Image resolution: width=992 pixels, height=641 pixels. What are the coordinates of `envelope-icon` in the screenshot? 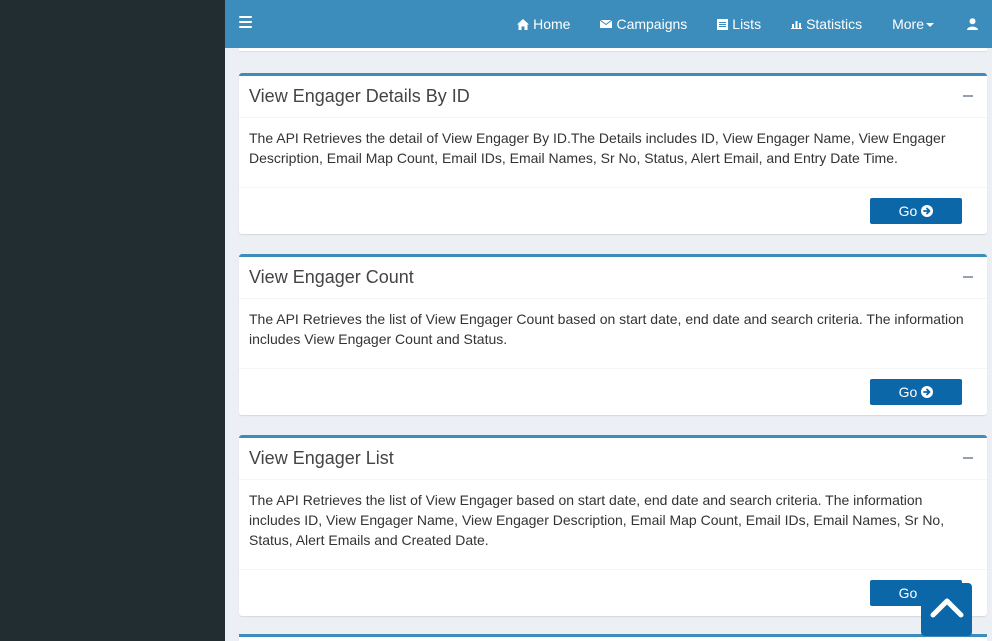 It's located at (606, 24).